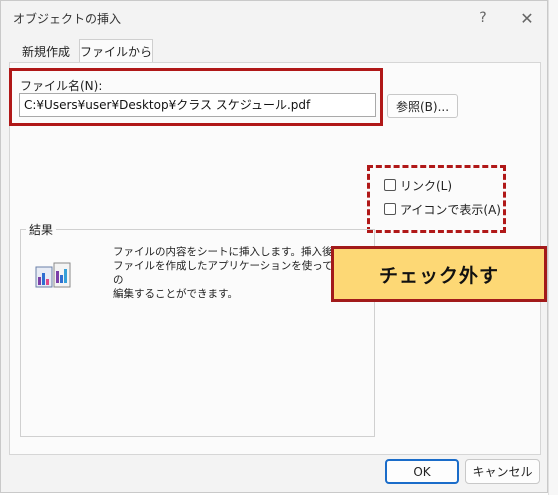  I want to click on display-as-icon-checkbox: アイコンで表示(A), so click(442, 209).